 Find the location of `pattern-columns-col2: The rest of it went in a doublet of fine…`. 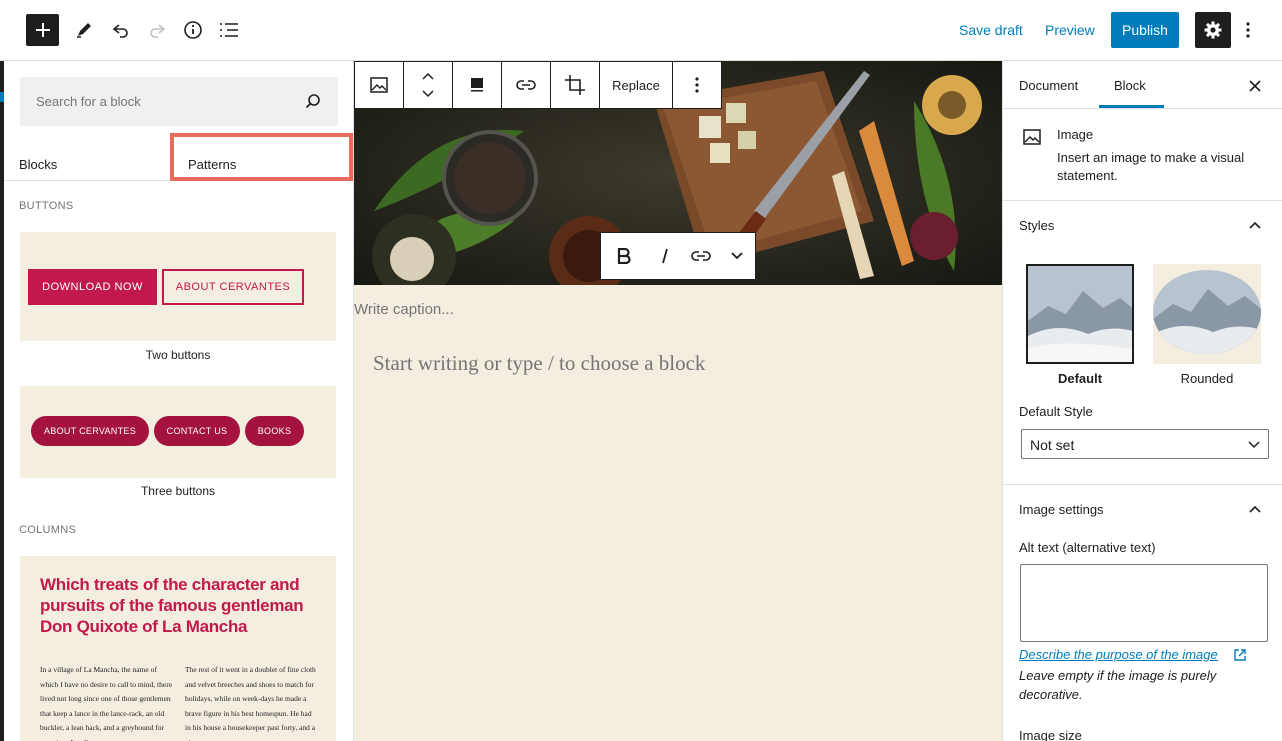

pattern-columns-col2: The rest of it went in a doublet of fine… is located at coordinates (250, 703).